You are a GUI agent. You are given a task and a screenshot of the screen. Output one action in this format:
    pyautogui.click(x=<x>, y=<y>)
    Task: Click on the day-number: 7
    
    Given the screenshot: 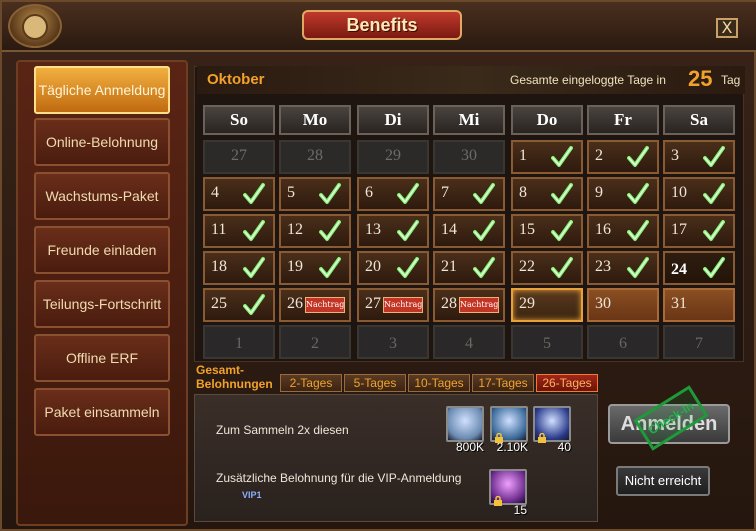 What is the action you would take?
    pyautogui.click(x=445, y=192)
    